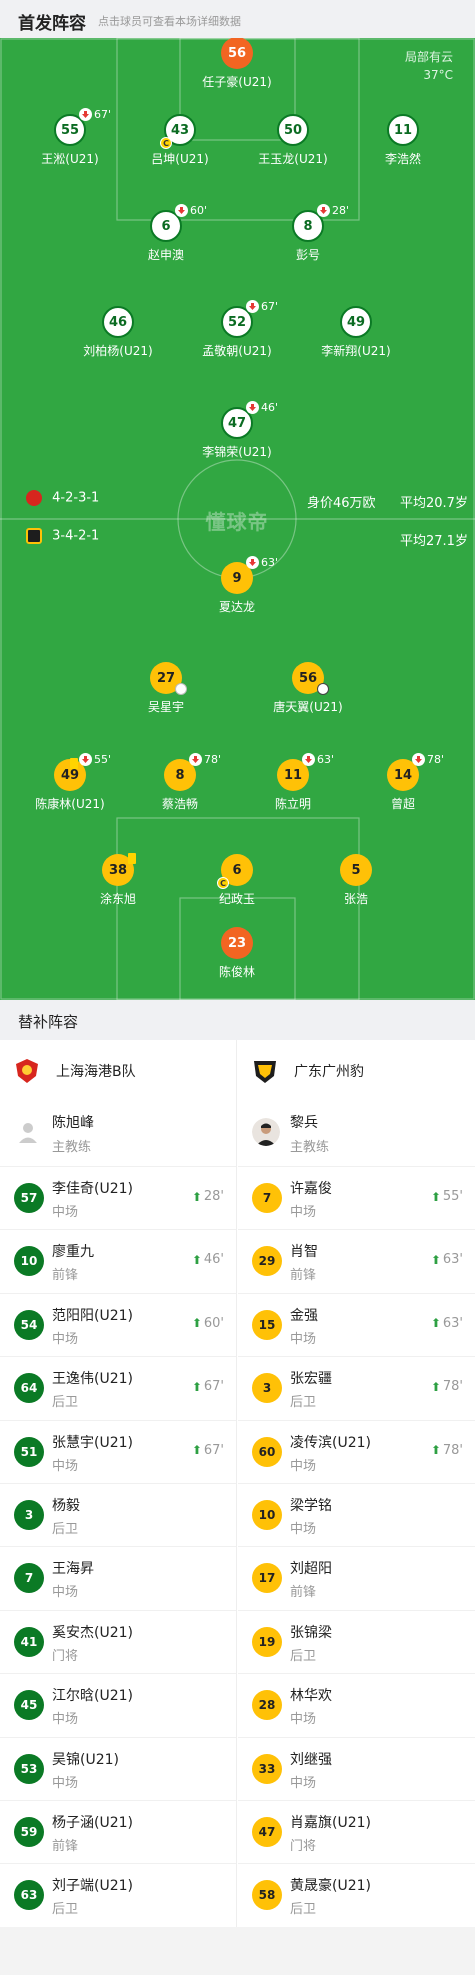 The image size is (475, 1975). I want to click on bench-player-name: 黄晟豪(U21), so click(330, 1886).